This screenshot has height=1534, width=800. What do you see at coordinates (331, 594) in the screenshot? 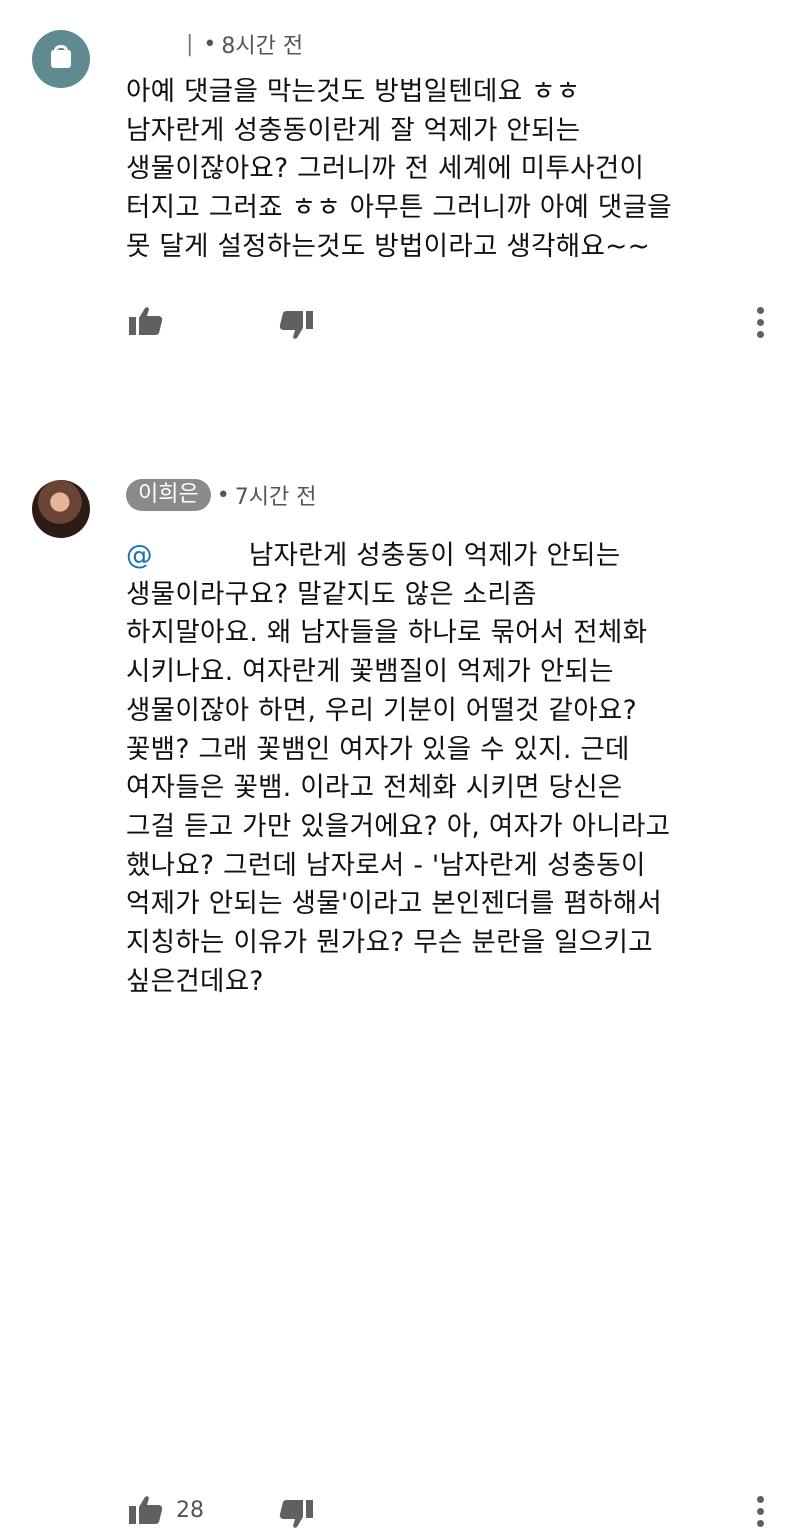
I see `comment-line: 생물이라구요? 말같지도 않은 소리좀` at bounding box center [331, 594].